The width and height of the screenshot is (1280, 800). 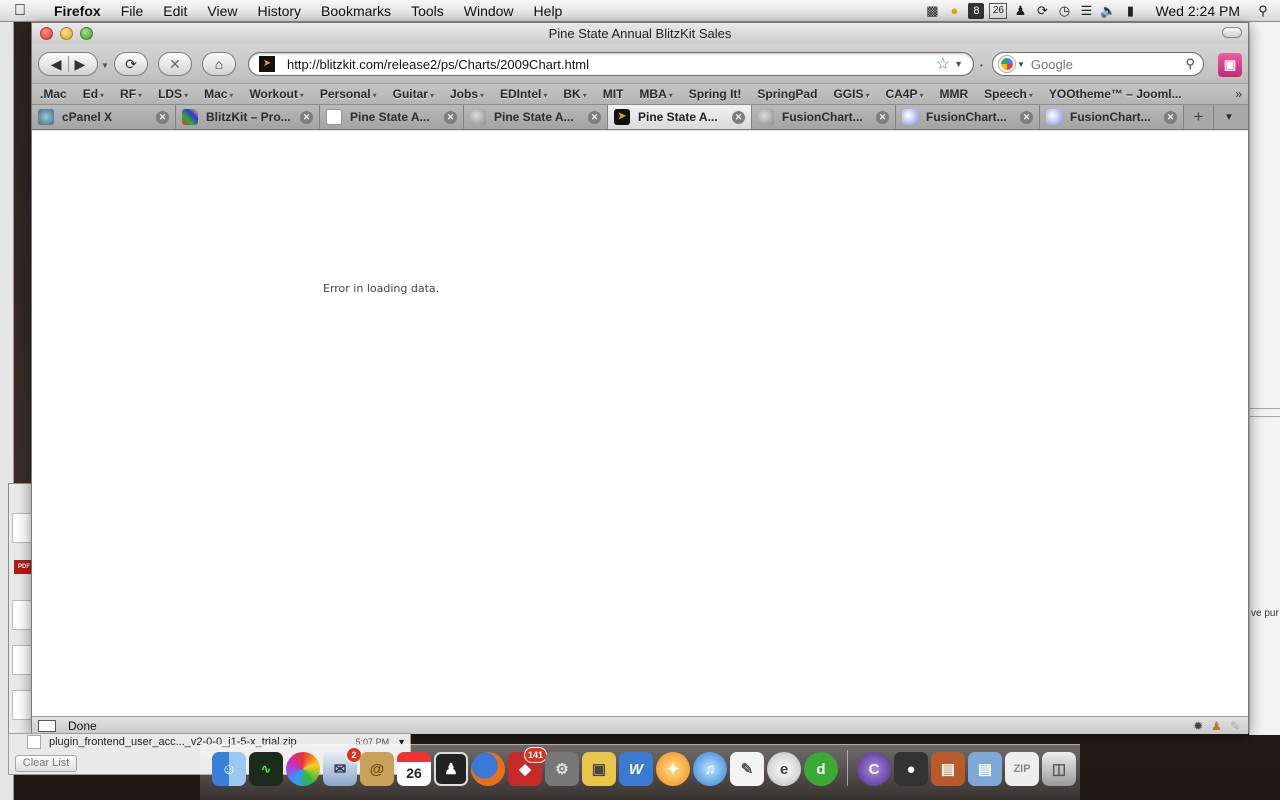 I want to click on transmit-dock-icon: ▣, so click(x=599, y=769).